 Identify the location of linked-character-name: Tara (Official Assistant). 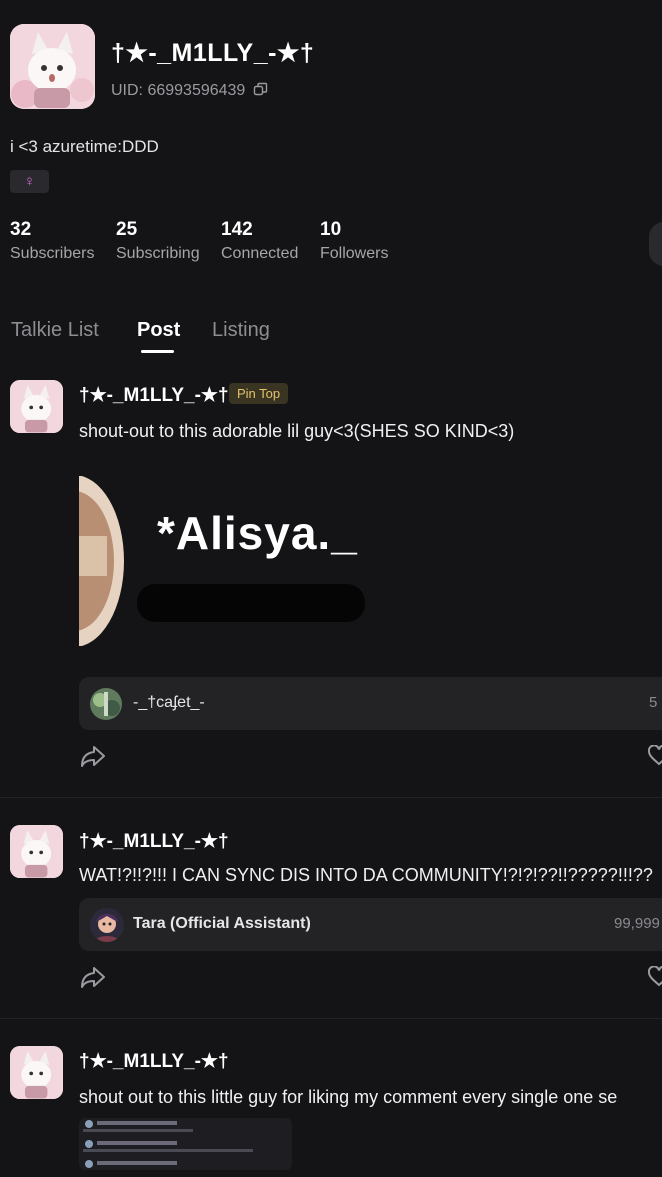
(222, 923).